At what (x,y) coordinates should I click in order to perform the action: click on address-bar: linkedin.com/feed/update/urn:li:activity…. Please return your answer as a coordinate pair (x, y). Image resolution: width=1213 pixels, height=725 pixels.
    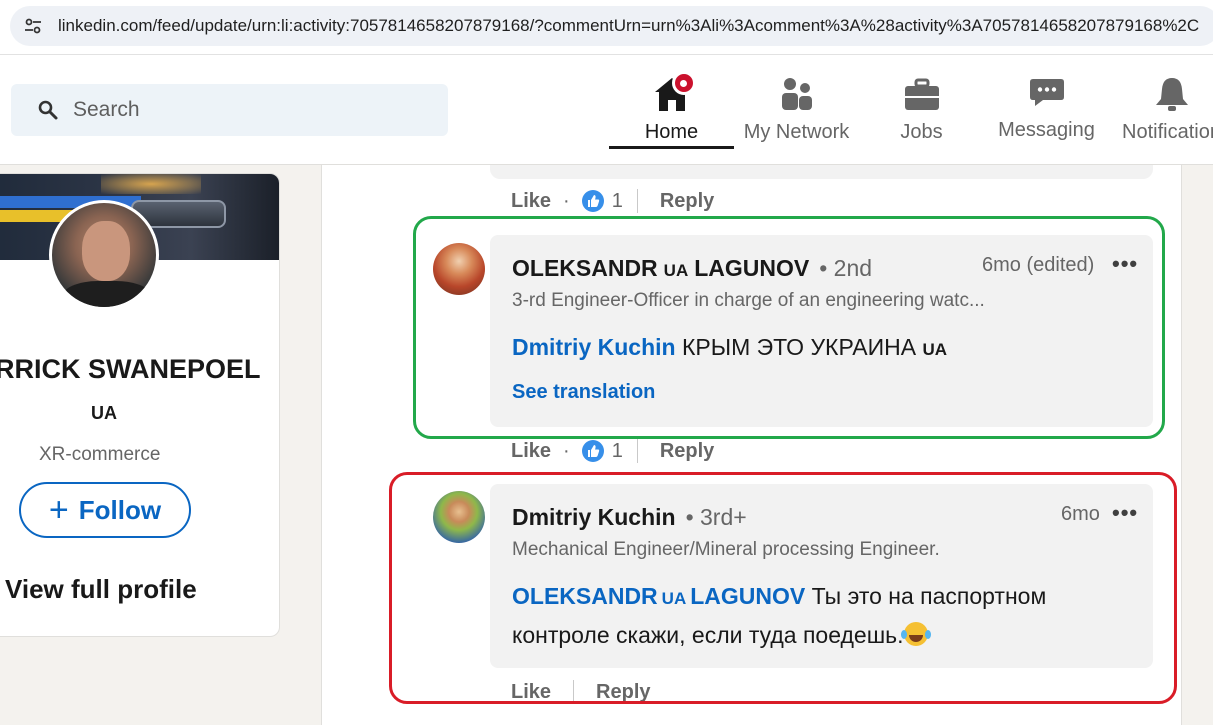
    Looking at the image, I should click on (611, 26).